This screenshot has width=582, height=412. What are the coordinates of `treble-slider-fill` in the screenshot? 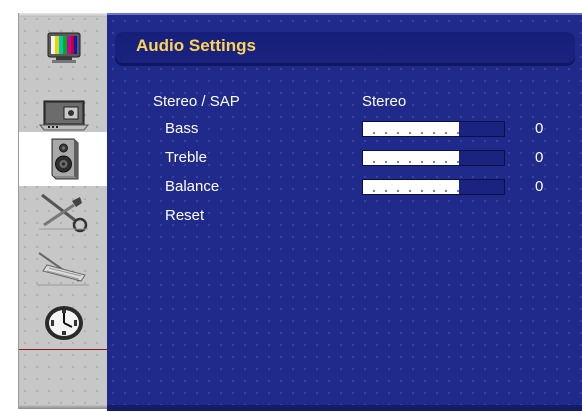 It's located at (411, 158).